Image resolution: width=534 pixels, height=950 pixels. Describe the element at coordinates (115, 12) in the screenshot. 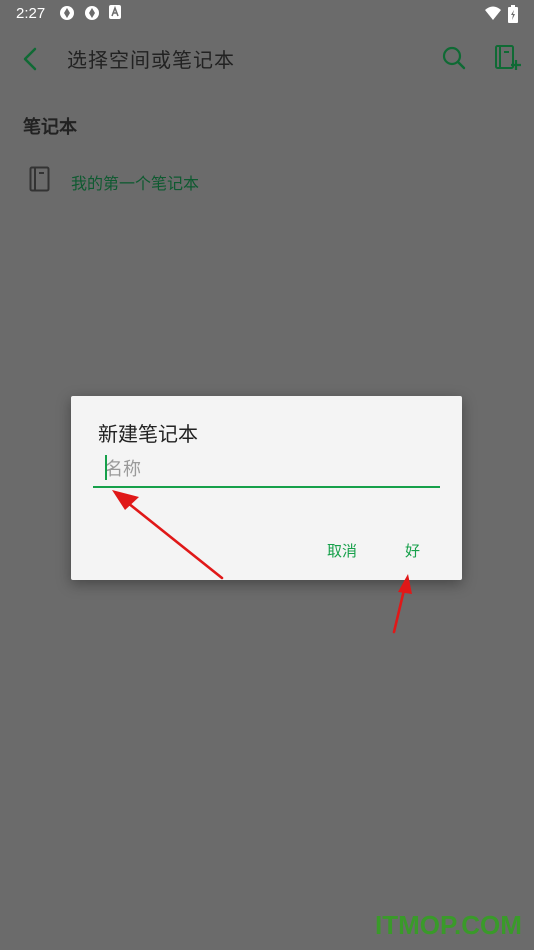

I see `a-badge-icon` at that location.